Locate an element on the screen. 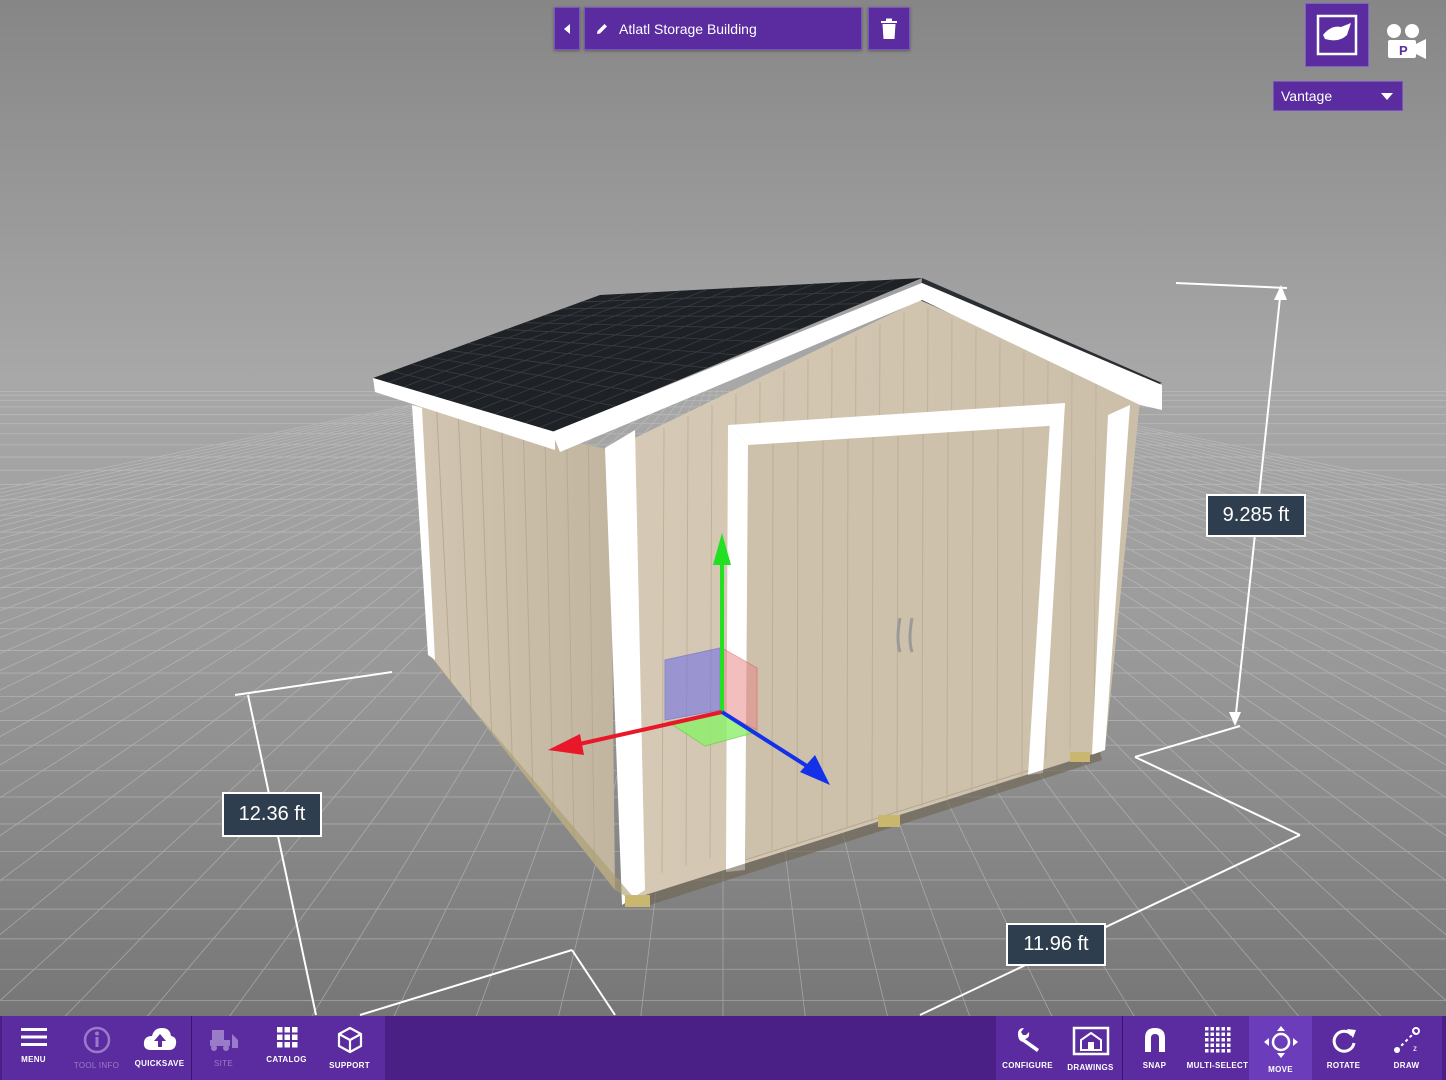 The image size is (1446, 1080). hamburger-icon is located at coordinates (33, 1037).